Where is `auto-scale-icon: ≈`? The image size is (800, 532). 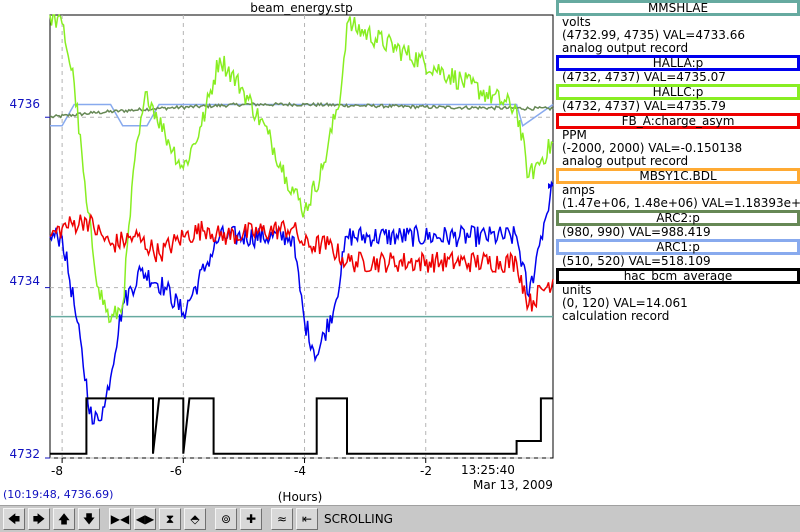
auto-scale-icon: ≈ is located at coordinates (282, 519).